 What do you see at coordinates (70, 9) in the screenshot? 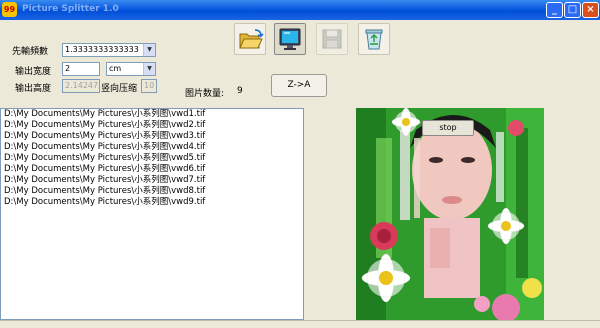
I see `window-title: Picture Splitter 1.0` at bounding box center [70, 9].